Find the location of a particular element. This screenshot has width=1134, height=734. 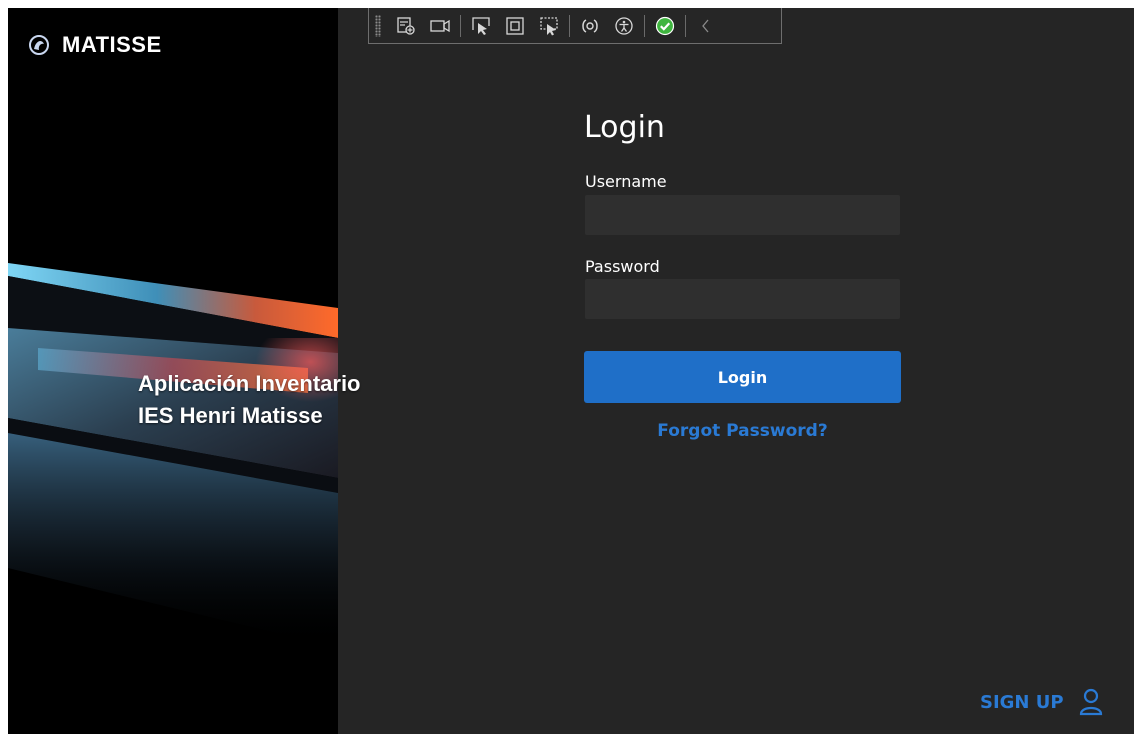

chevron-left-icon is located at coordinates (705, 25).